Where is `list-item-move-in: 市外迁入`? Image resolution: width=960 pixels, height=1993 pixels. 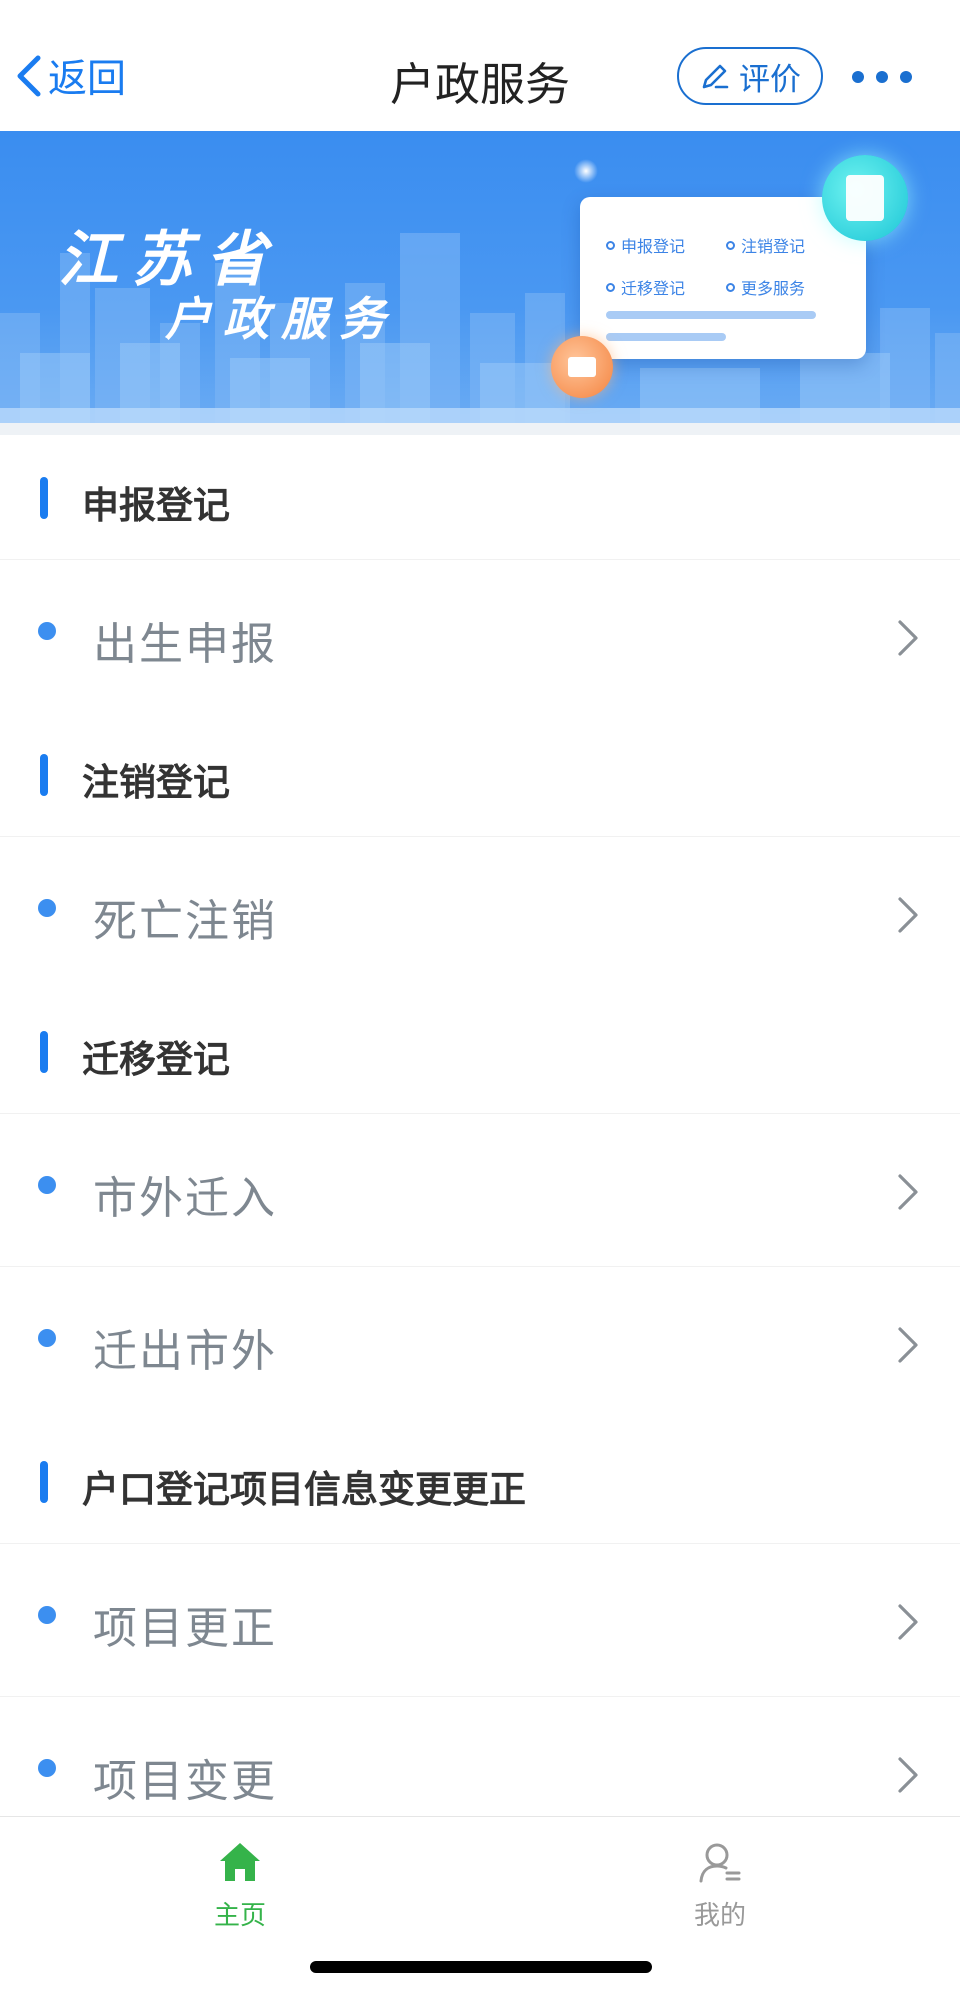
list-item-move-in: 市外迁入 is located at coordinates (480, 1190).